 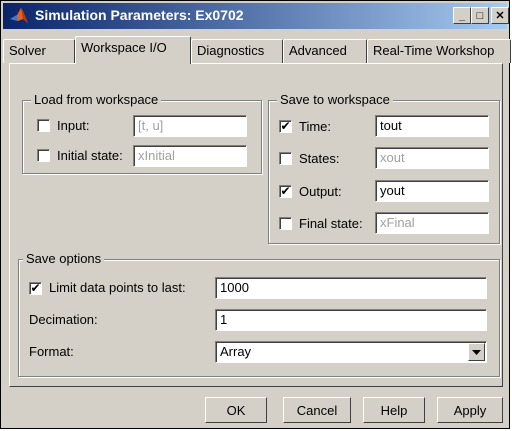 What do you see at coordinates (64, 258) in the screenshot?
I see `group-title: Save options` at bounding box center [64, 258].